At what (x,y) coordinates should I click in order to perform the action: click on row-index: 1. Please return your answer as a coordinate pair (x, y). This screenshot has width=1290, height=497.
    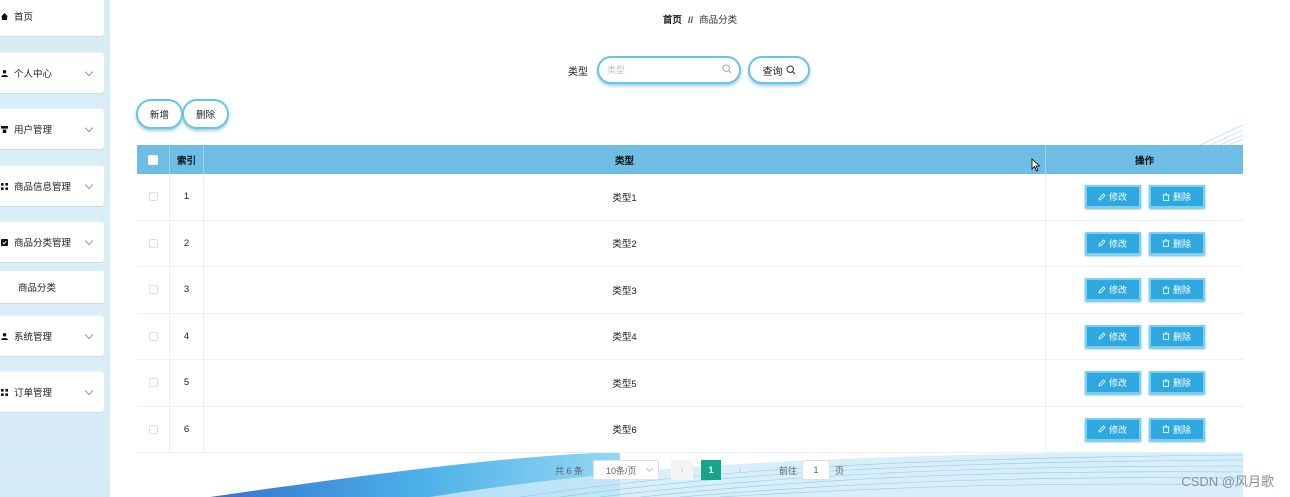
    Looking at the image, I should click on (187, 197).